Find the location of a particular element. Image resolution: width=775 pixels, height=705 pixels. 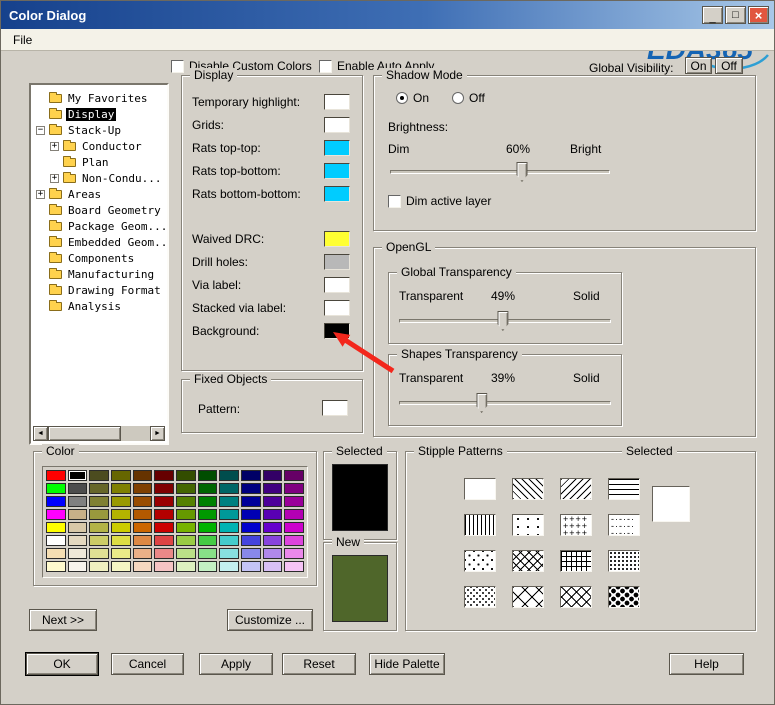

tree-item-manufacturing: Manufacturing is located at coordinates (99, 274).